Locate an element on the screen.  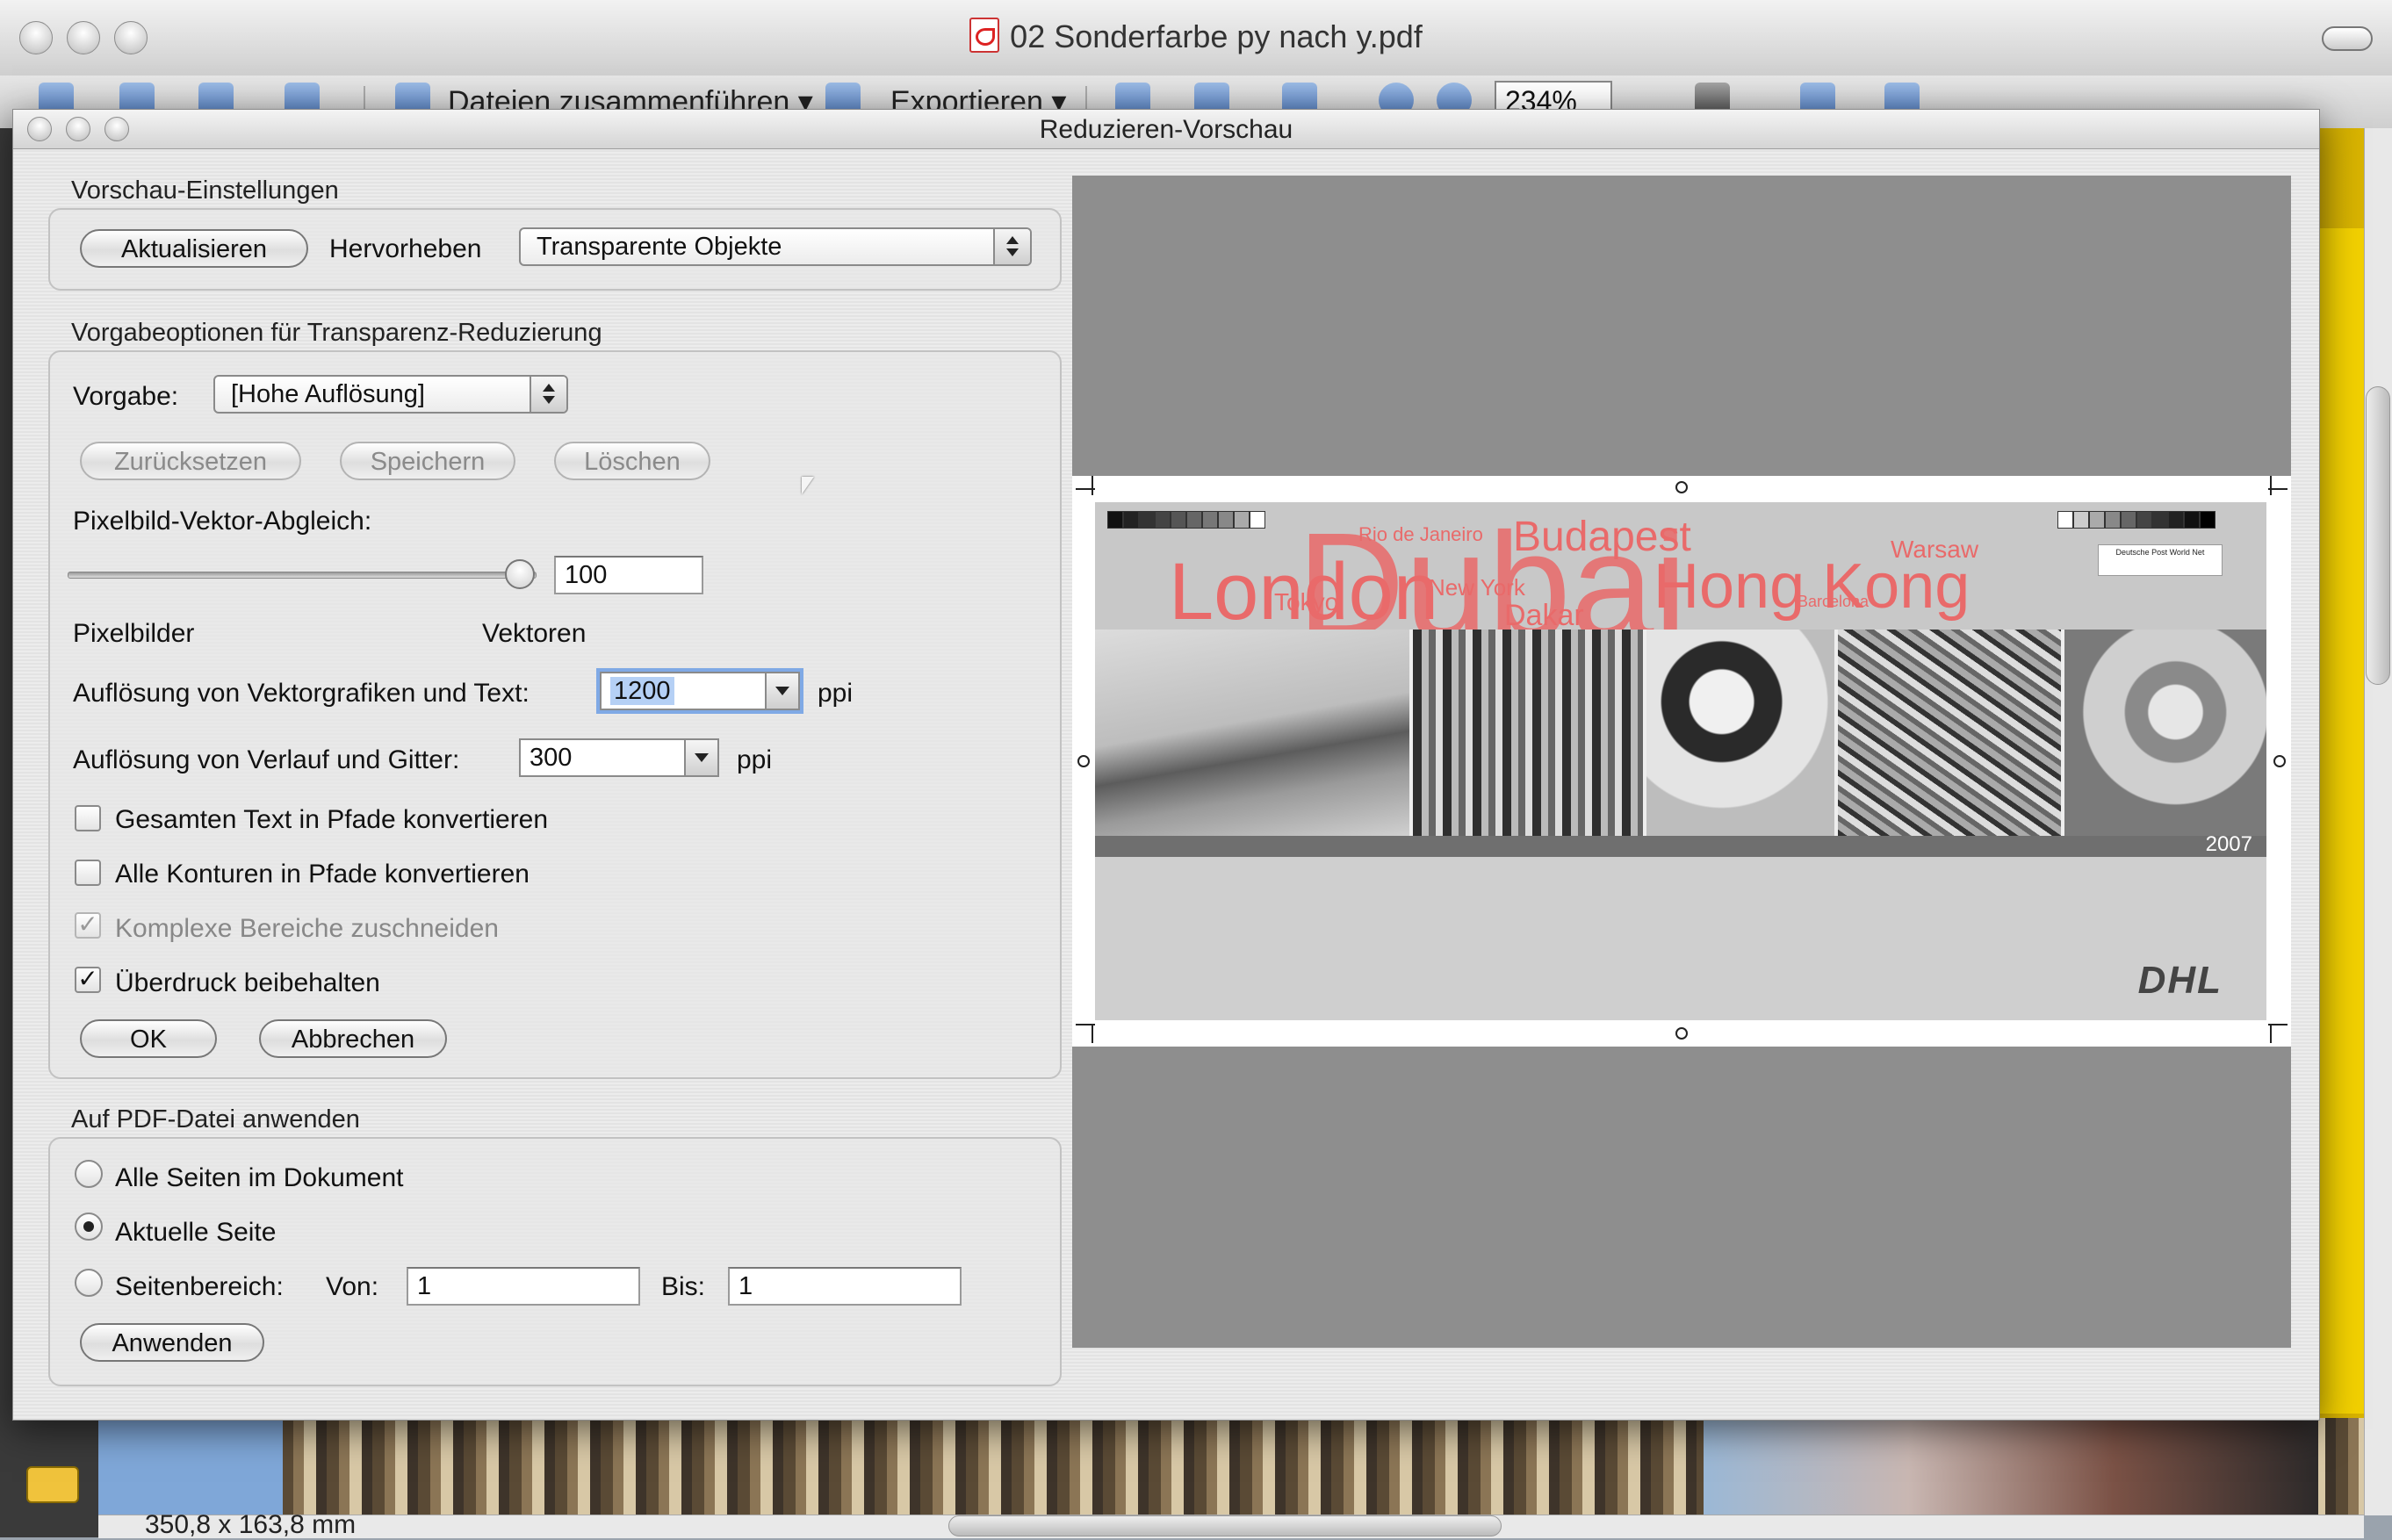
city-warsaw: Warsaw is located at coordinates (1935, 549).